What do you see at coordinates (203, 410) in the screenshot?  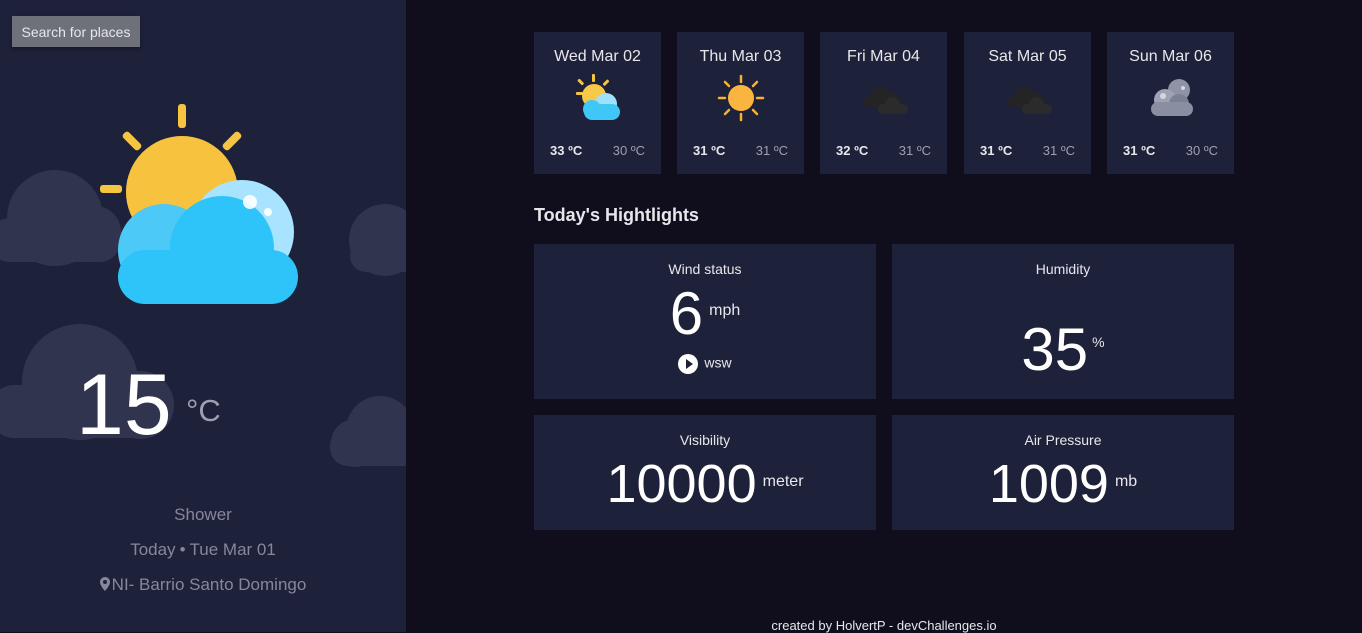 I see `temperature-unit: °C` at bounding box center [203, 410].